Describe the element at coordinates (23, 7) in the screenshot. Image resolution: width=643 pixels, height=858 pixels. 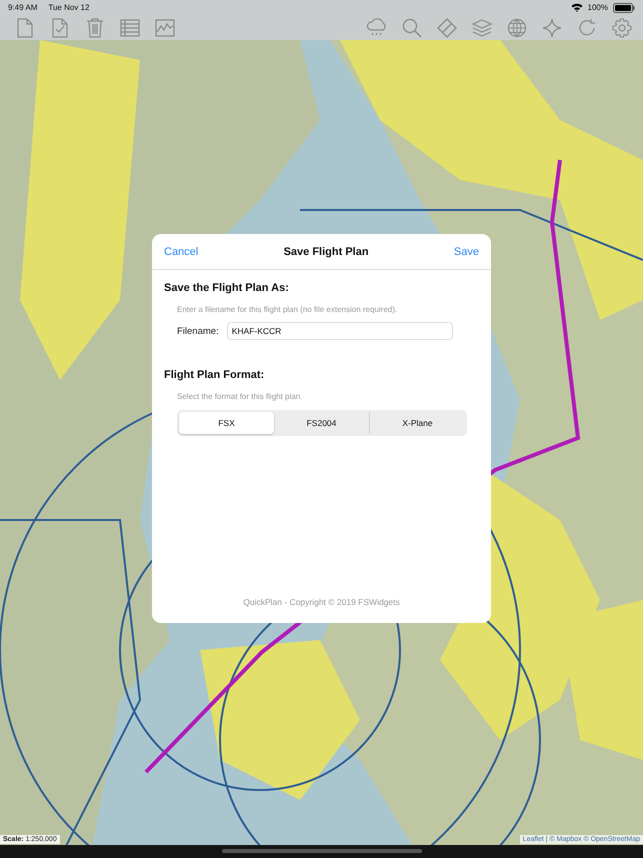
I see `status-time: 9:49 AM` at that location.